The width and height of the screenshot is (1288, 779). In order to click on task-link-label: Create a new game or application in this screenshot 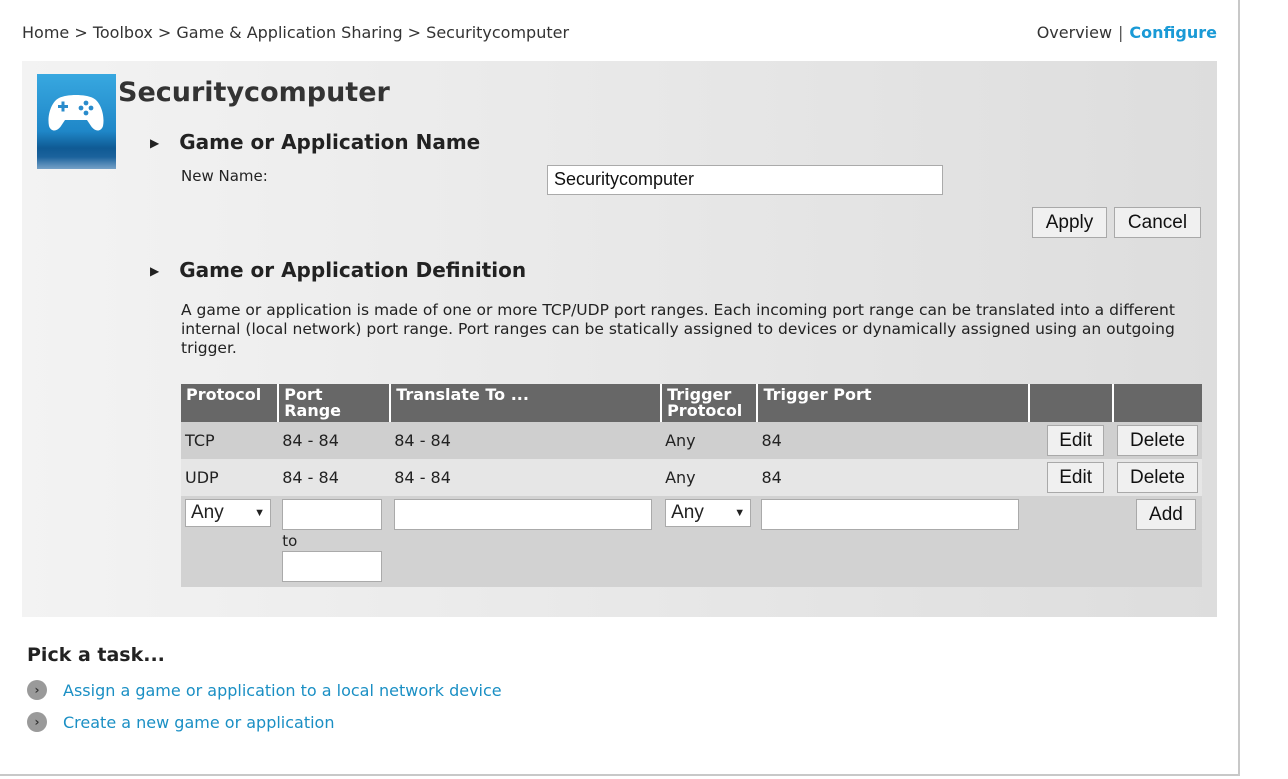, I will do `click(198, 722)`.